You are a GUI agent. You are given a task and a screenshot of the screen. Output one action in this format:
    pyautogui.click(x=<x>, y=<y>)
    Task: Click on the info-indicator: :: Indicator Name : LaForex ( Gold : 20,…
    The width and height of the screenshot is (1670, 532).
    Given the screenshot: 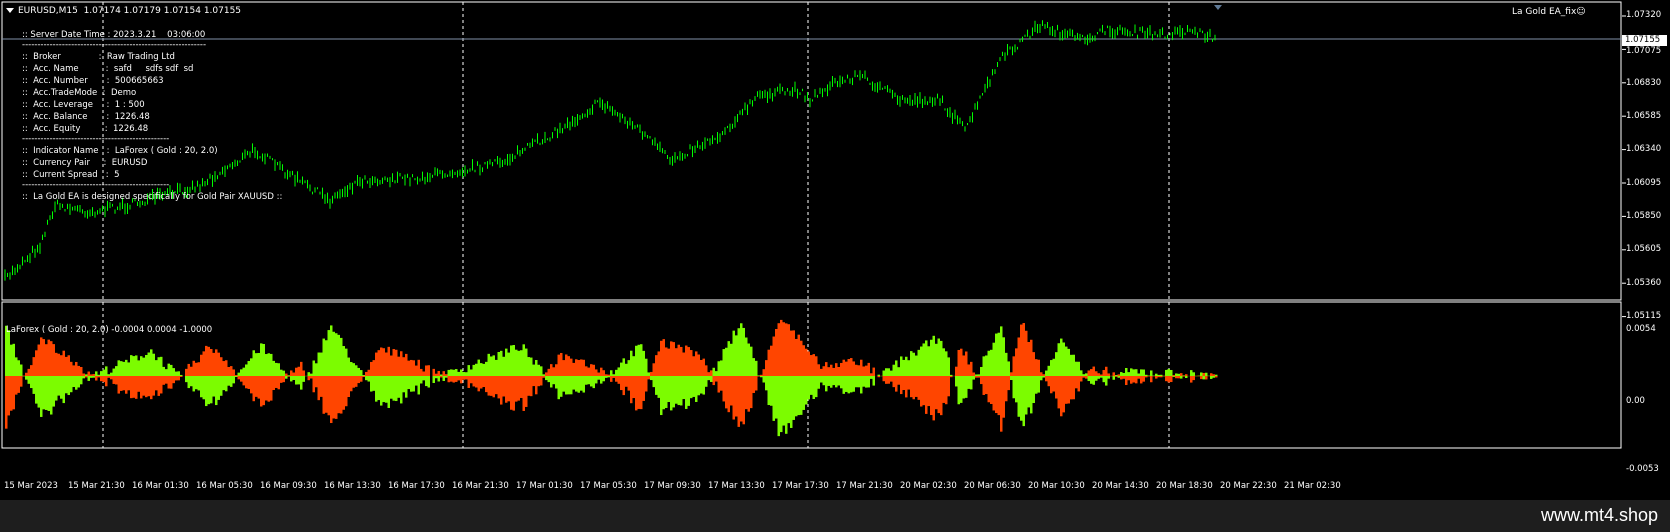 What is the action you would take?
    pyautogui.click(x=120, y=151)
    